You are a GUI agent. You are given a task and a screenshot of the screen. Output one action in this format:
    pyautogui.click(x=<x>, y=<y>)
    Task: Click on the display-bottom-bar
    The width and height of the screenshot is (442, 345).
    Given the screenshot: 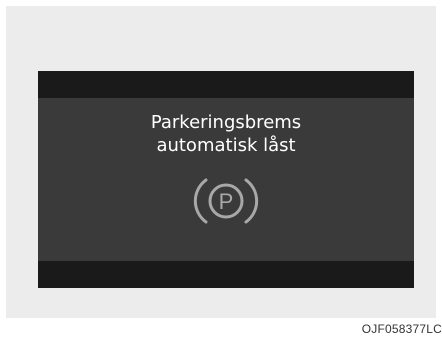 What is the action you would take?
    pyautogui.click(x=226, y=274)
    